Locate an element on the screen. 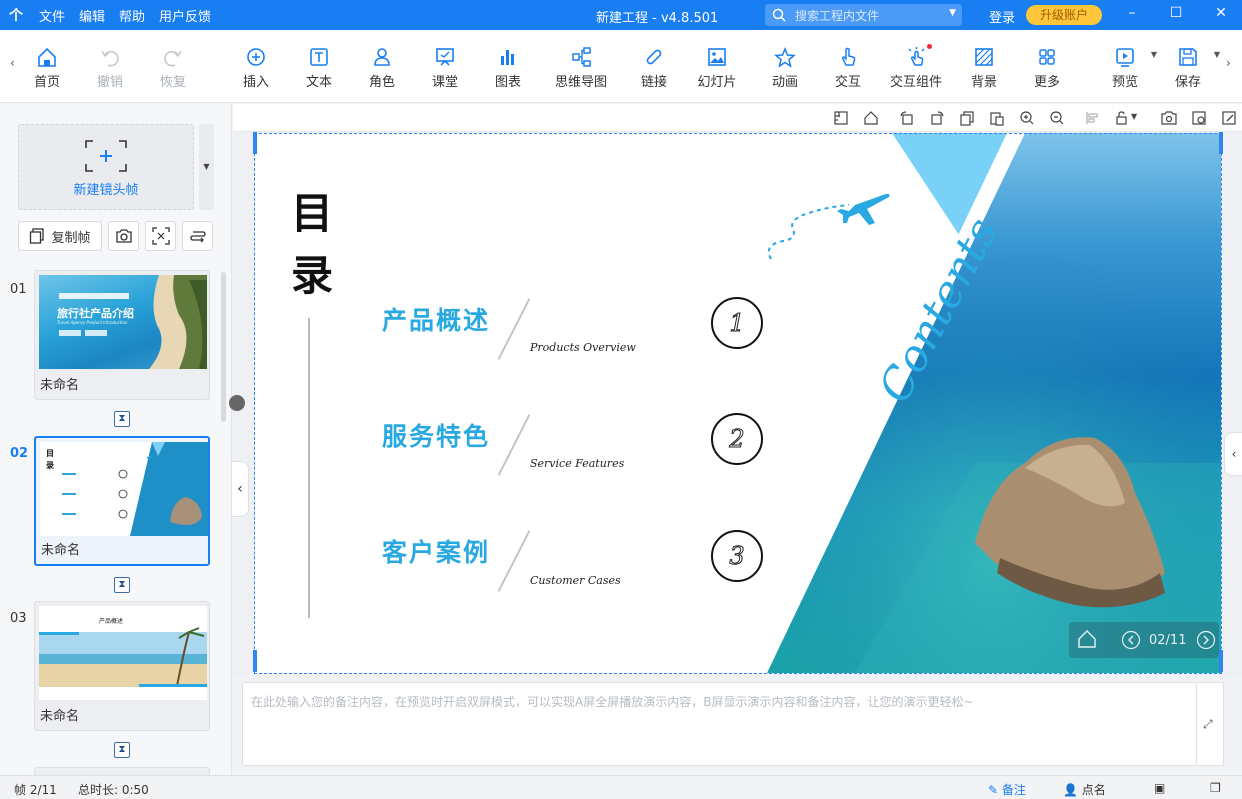 The width and height of the screenshot is (1242, 799). login-link: 登录 is located at coordinates (1002, 16).